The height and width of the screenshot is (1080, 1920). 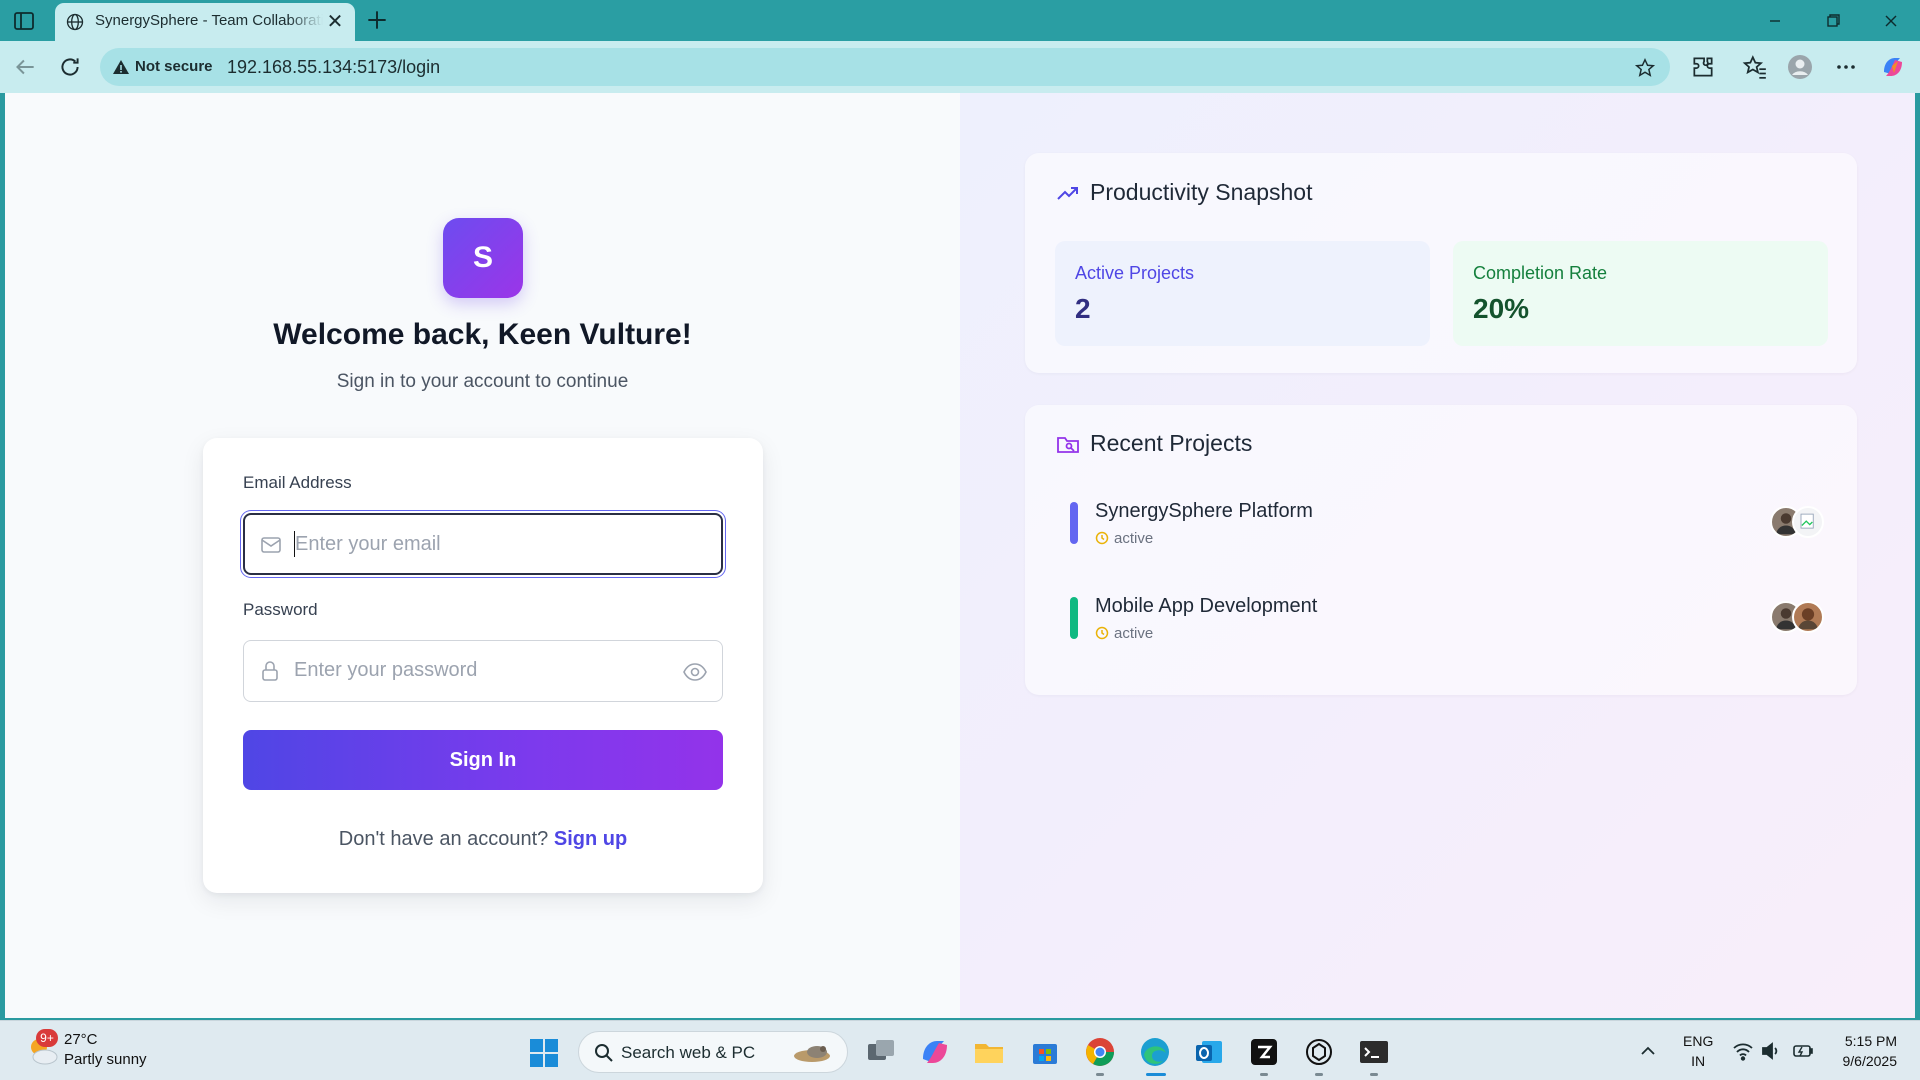 I want to click on address-bar: Not secure 192.168.55.134:5173/login, so click(x=885, y=67).